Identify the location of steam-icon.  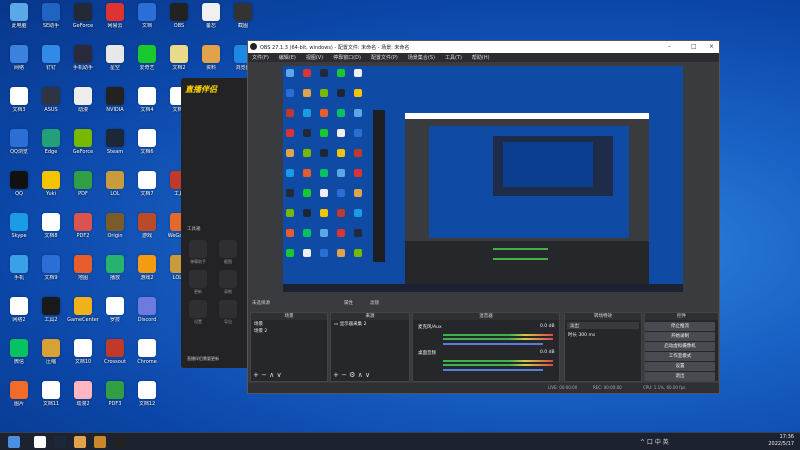
(60, 442).